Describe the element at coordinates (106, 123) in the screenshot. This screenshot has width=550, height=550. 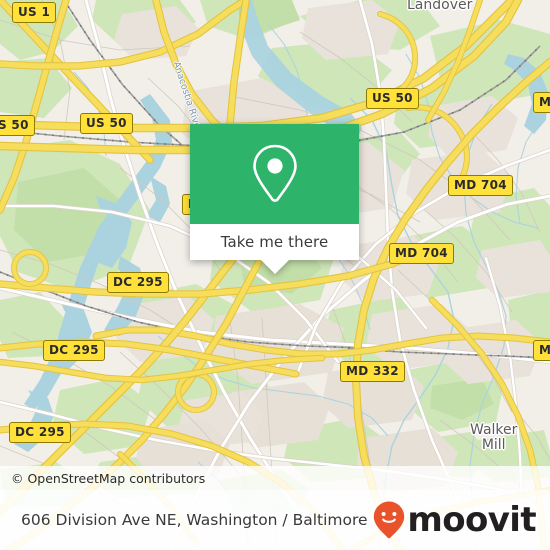
I see `shield-us-50-mid: US 50` at that location.